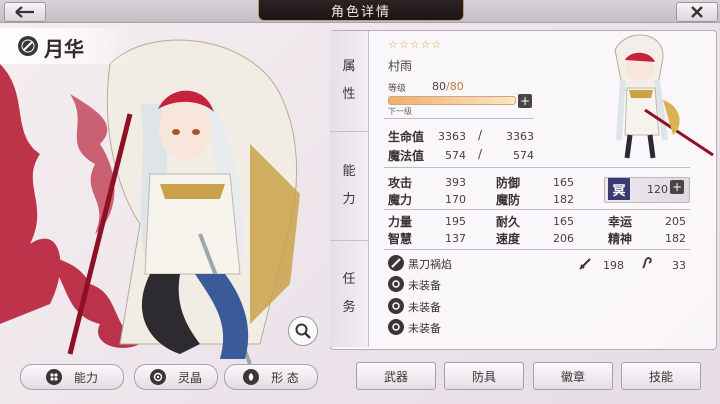 Image resolution: width=720 pixels, height=404 pixels. What do you see at coordinates (679, 265) in the screenshot?
I see `weapon-hit-value: 33` at bounding box center [679, 265].